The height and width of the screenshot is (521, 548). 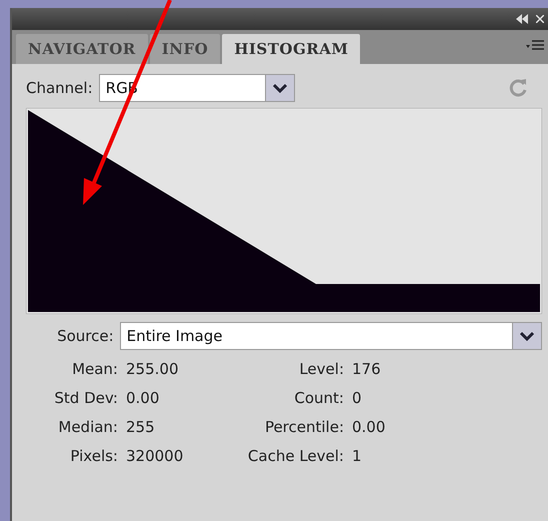 I want to click on stat-value: 0, so click(x=357, y=398).